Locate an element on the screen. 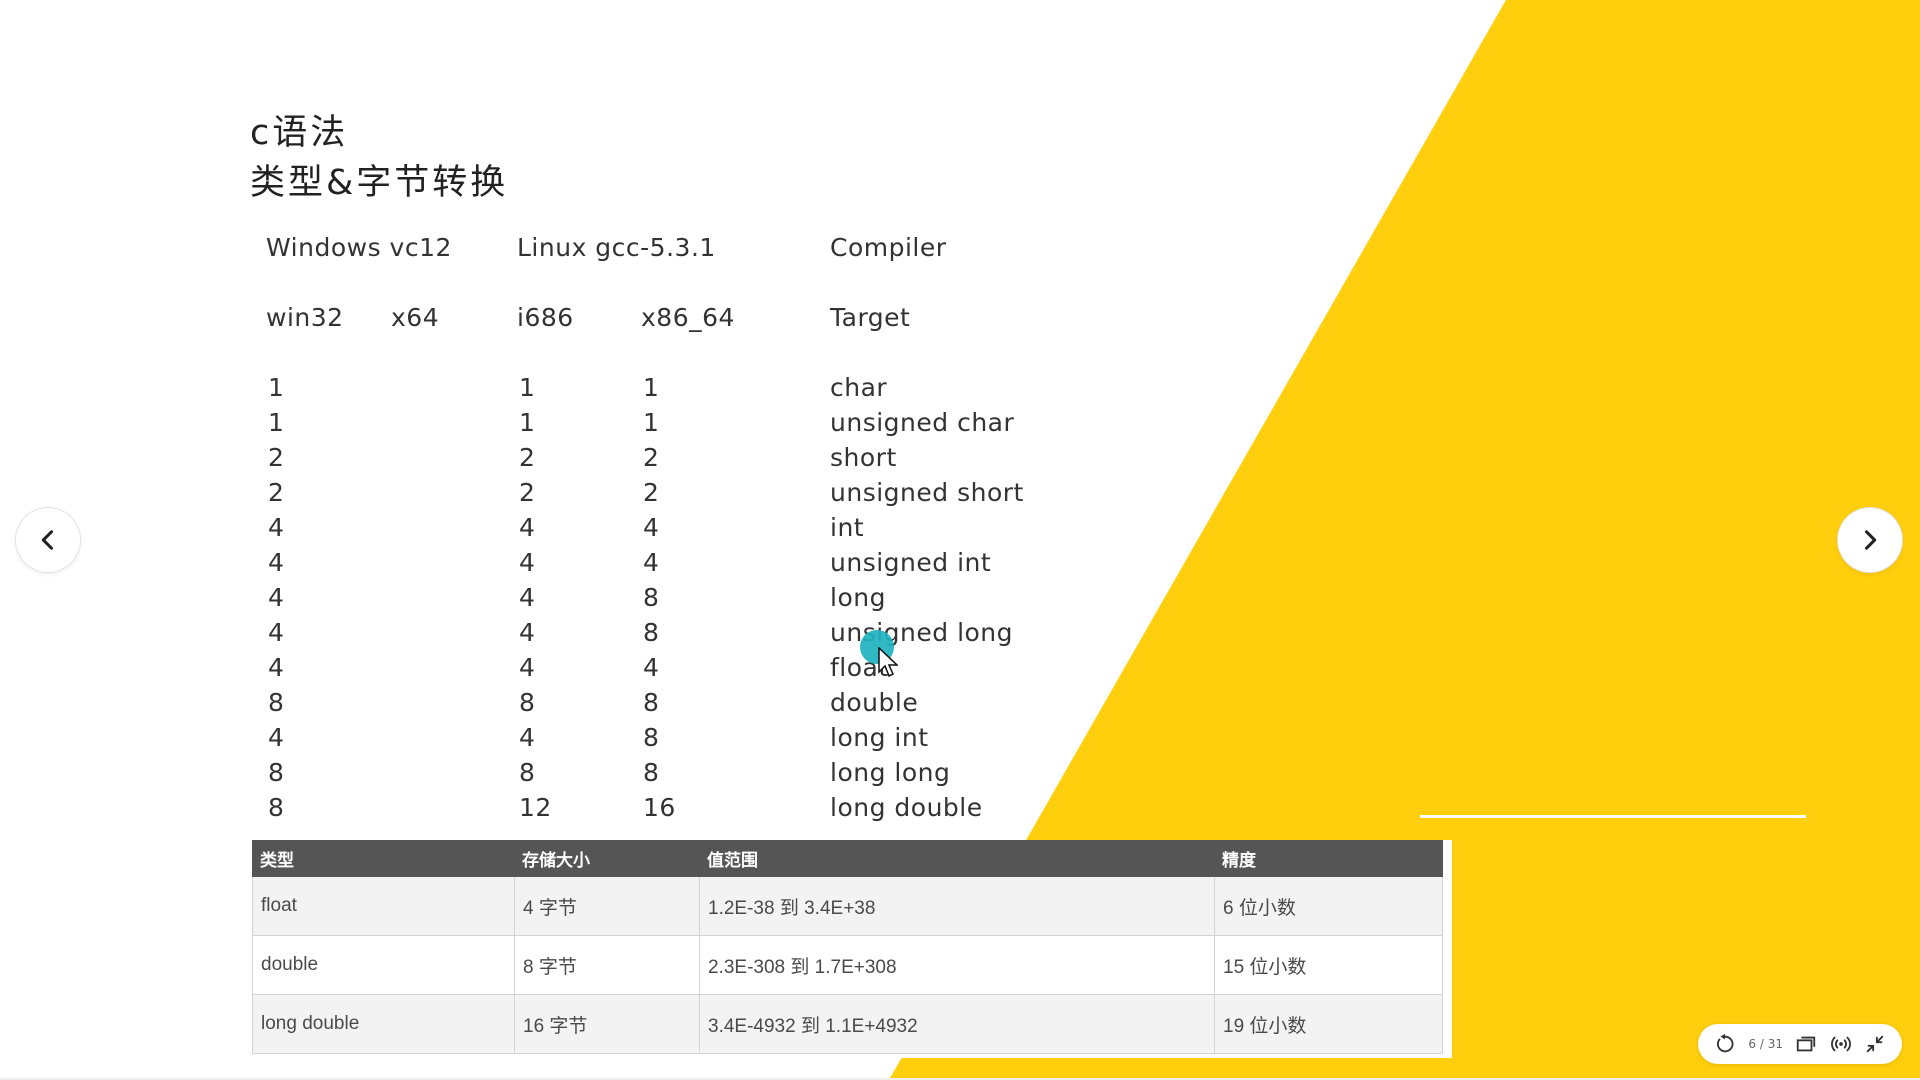  type-name: long is located at coordinates (858, 597).